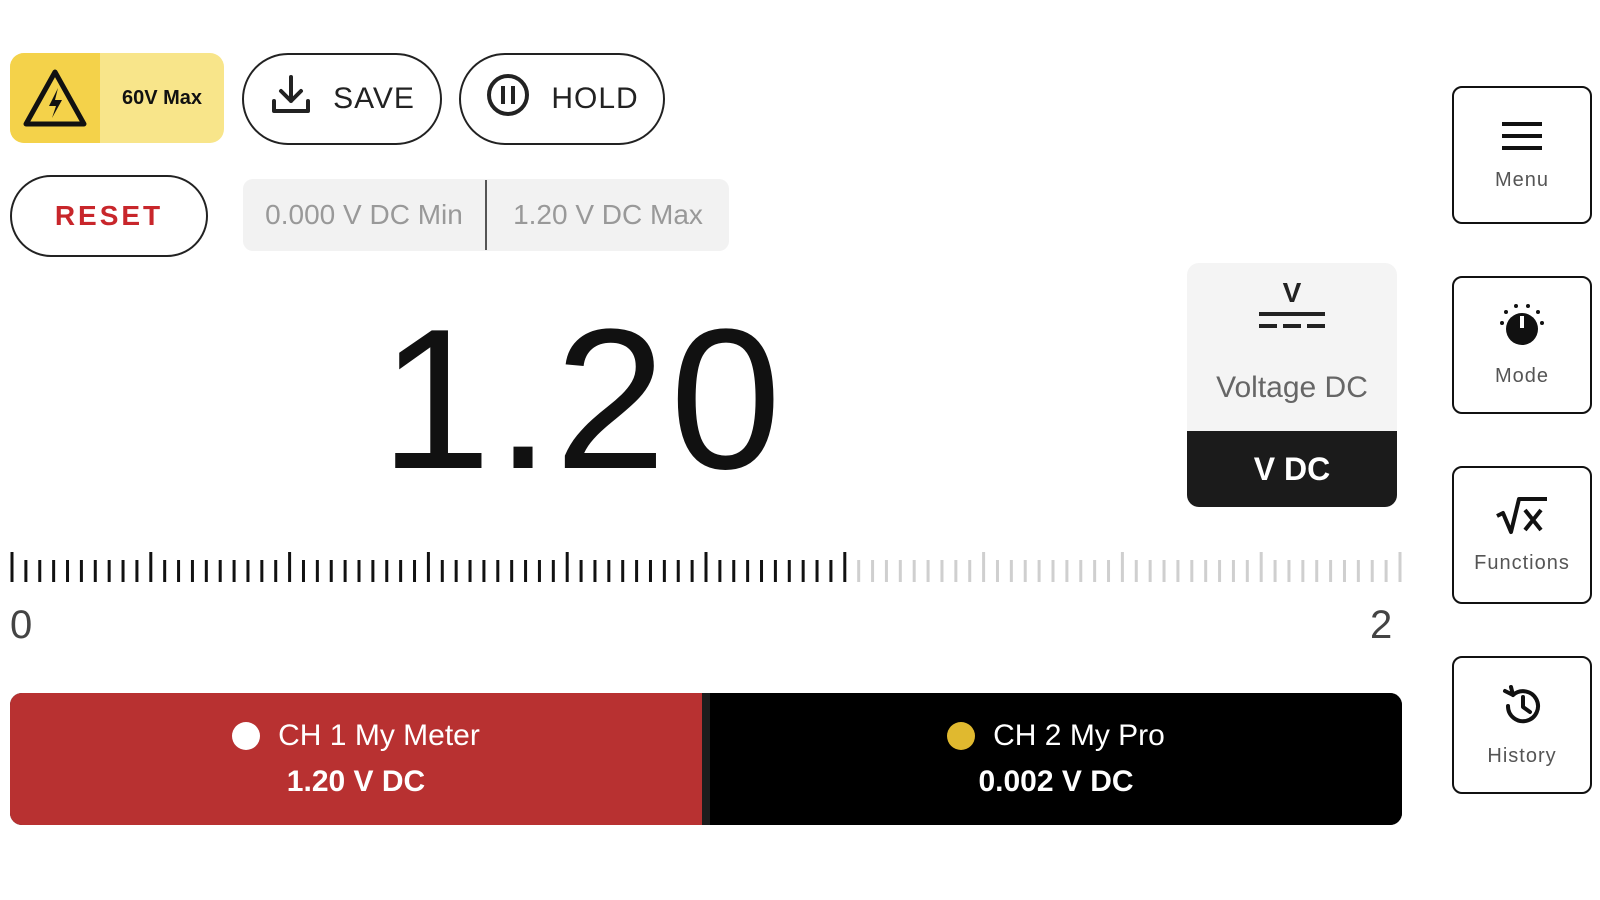  Describe the element at coordinates (374, 98) in the screenshot. I see `save-label: SAVE` at that location.